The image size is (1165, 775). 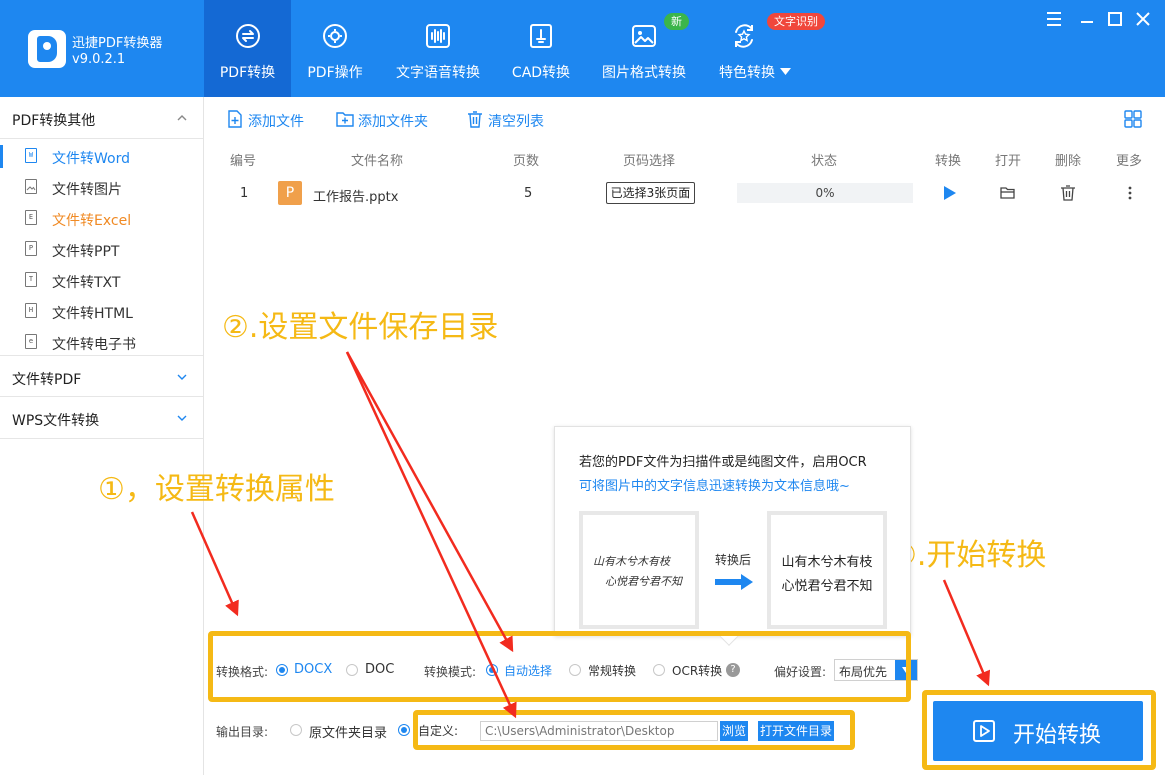 I want to click on tab-label: 特色转换, so click(x=747, y=73).